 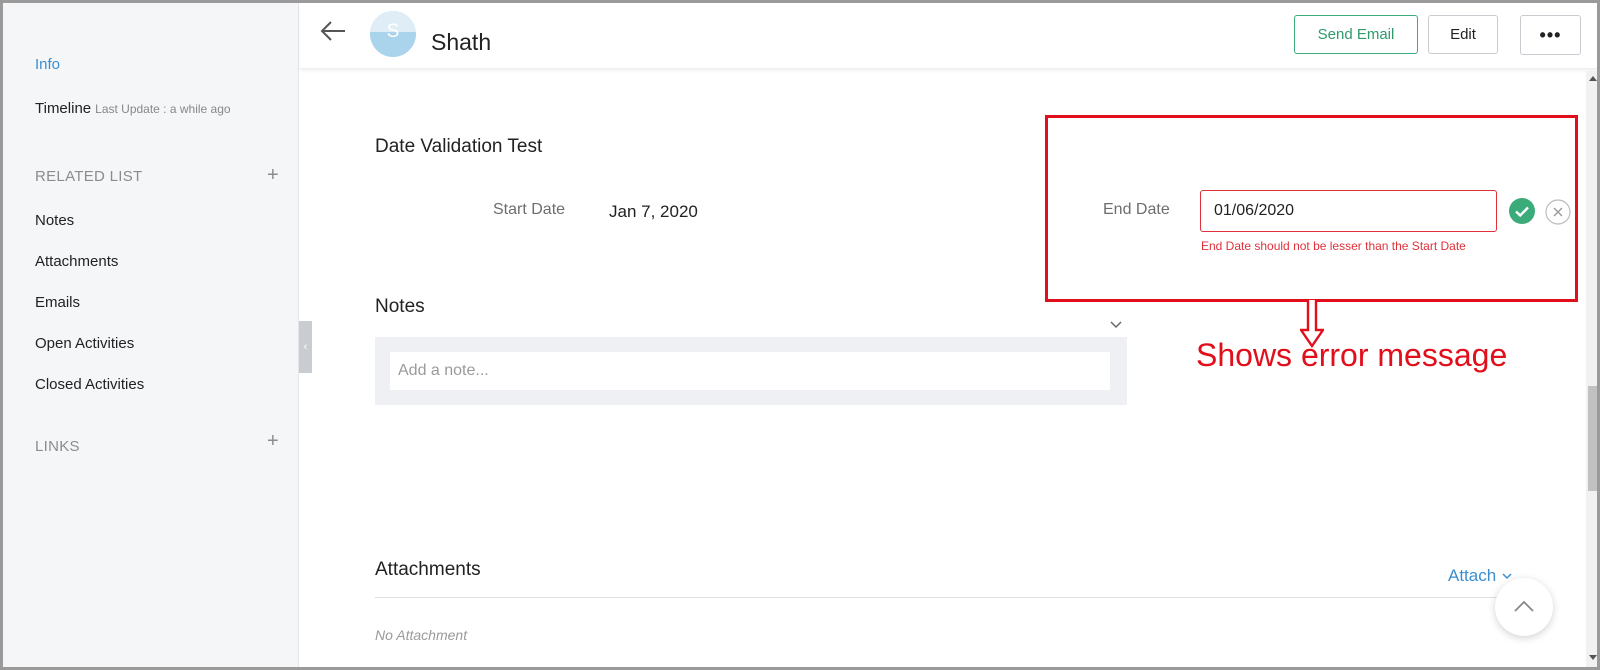 I want to click on attachments-divider, so click(x=952, y=597).